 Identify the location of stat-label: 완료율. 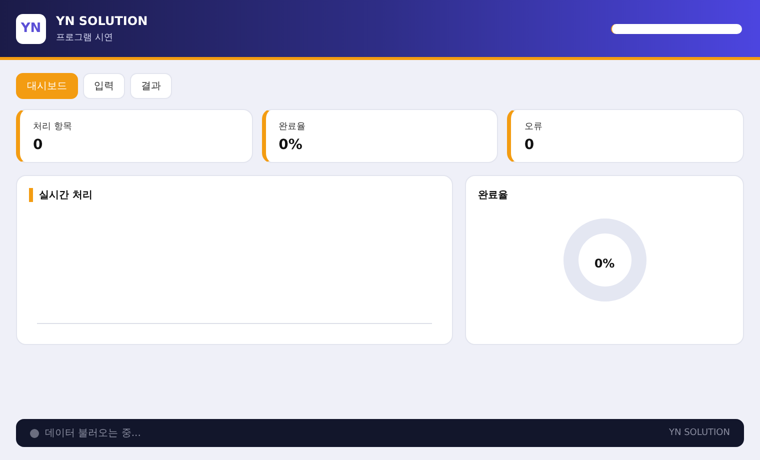
(292, 126).